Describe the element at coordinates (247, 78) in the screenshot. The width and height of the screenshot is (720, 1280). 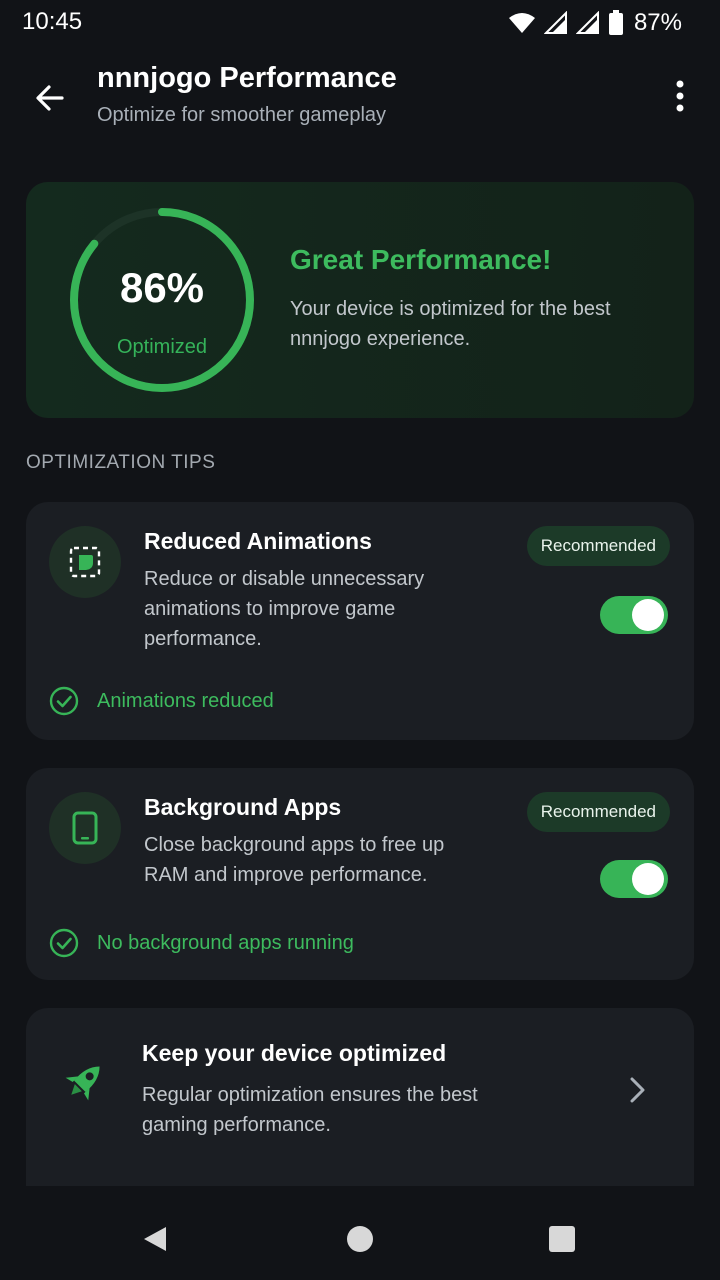
I see `page-title: nnnjogo Performance` at that location.